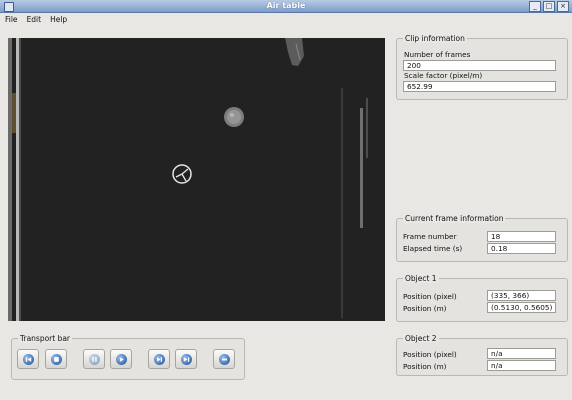 The width and height of the screenshot is (572, 400). I want to click on skip-to-end-icon, so click(186, 359).